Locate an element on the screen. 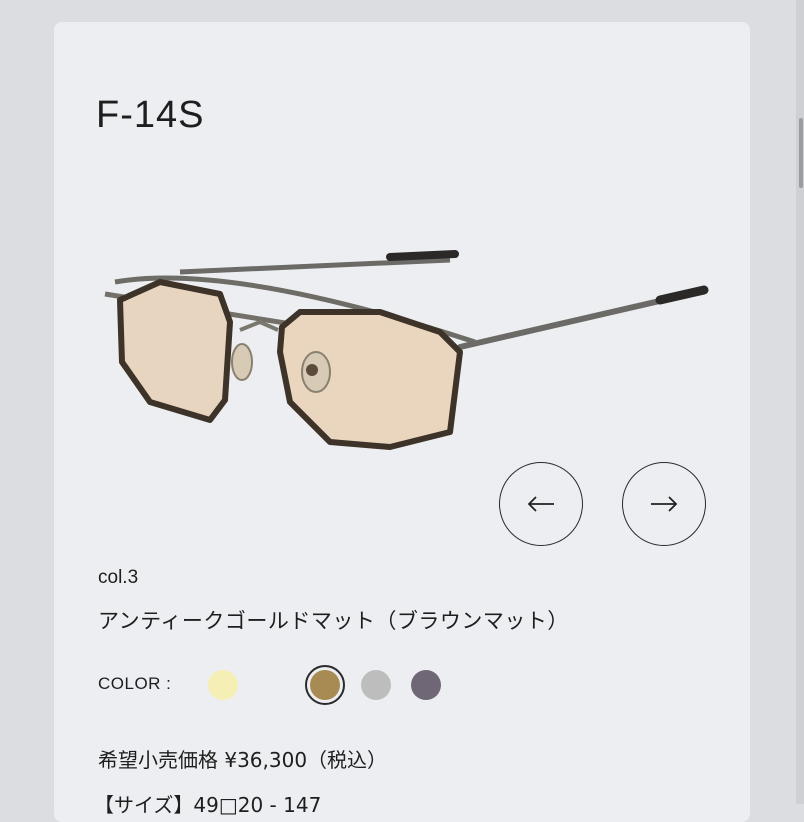 The height and width of the screenshot is (822, 804). arrow-left-icon is located at coordinates (540, 504).